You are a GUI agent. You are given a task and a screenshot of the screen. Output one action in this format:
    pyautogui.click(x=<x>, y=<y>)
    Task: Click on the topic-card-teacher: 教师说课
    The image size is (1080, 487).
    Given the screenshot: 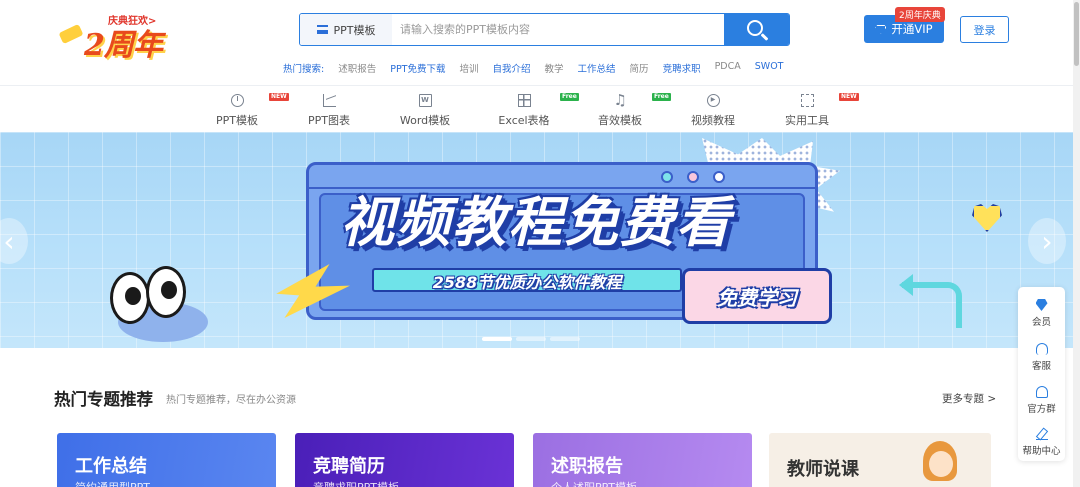 What is the action you would take?
    pyautogui.click(x=880, y=460)
    